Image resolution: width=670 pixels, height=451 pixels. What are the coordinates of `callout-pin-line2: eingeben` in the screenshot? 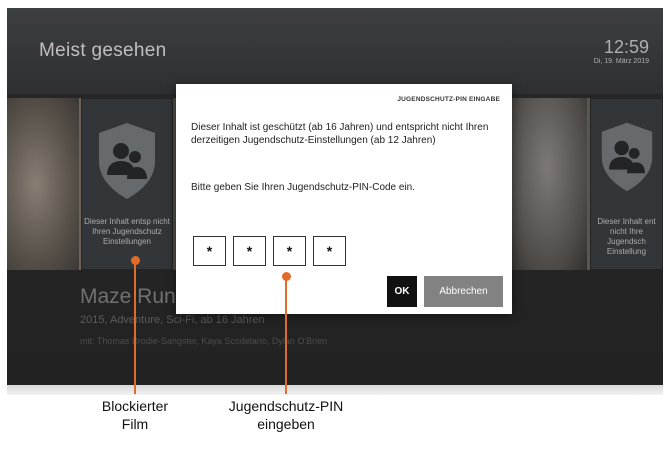 It's located at (286, 424).